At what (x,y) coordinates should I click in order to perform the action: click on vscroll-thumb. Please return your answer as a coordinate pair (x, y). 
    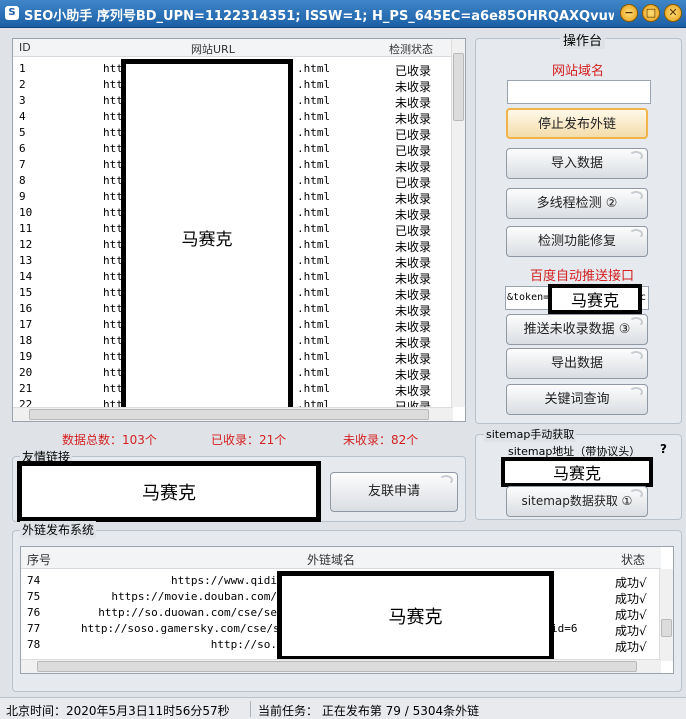
    Looking at the image, I should click on (458, 87).